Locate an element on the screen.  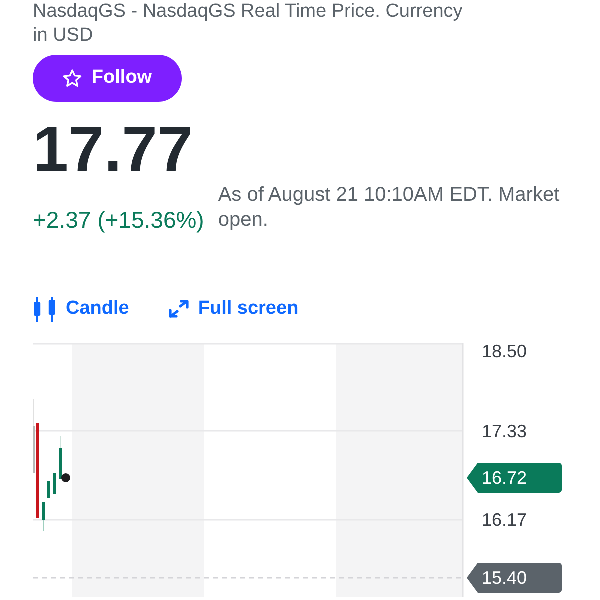
exchange-note: NasdaqGS - NasdaqGS Real Time Price. Currency in USD is located at coordinates (248, 24).